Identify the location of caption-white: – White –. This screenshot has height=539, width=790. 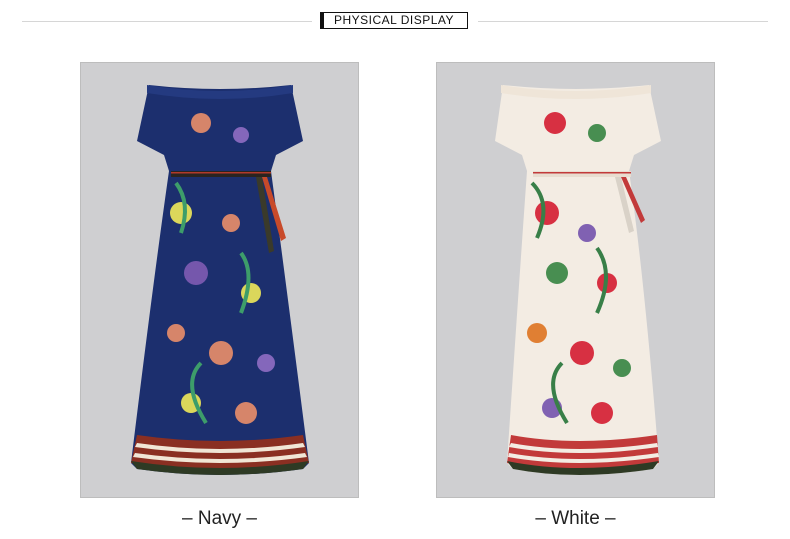
(575, 518).